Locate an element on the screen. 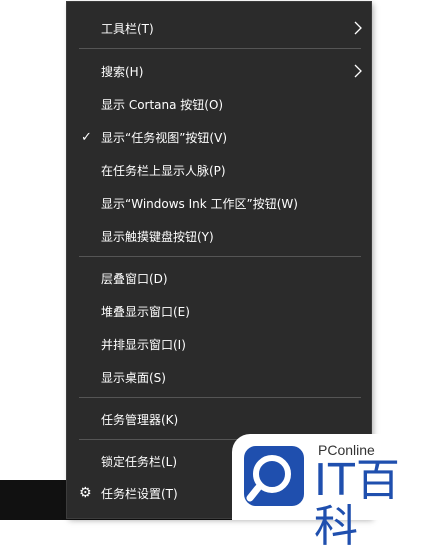 The height and width of the screenshot is (552, 434). menu-item-label: 锁定任务栏(L) is located at coordinates (139, 462).